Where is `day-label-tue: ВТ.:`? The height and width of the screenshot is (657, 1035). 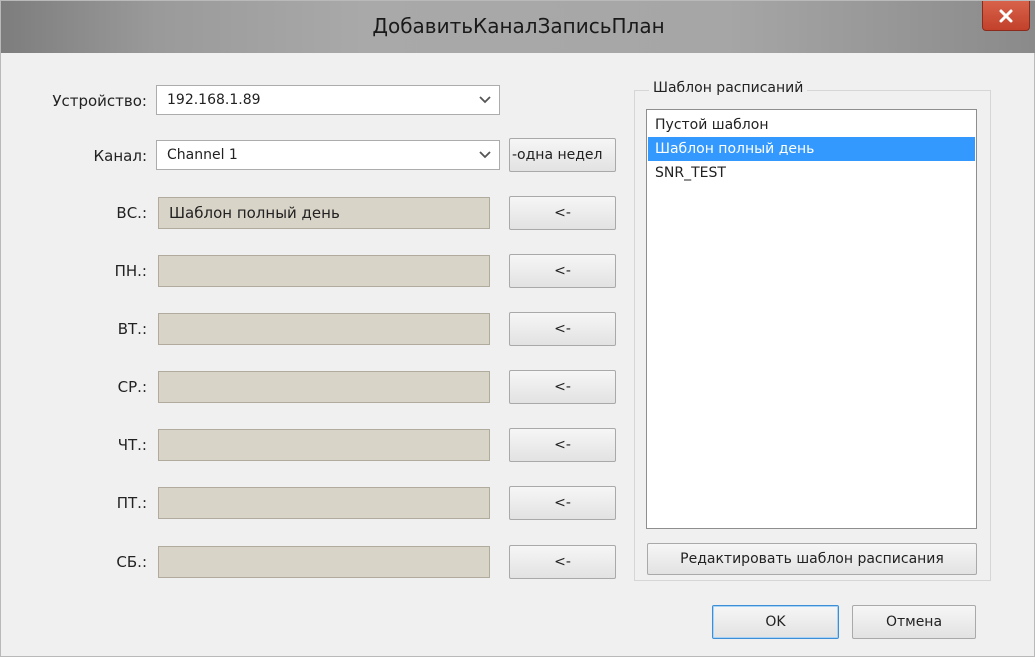 day-label-tue: ВТ.: is located at coordinates (132, 329).